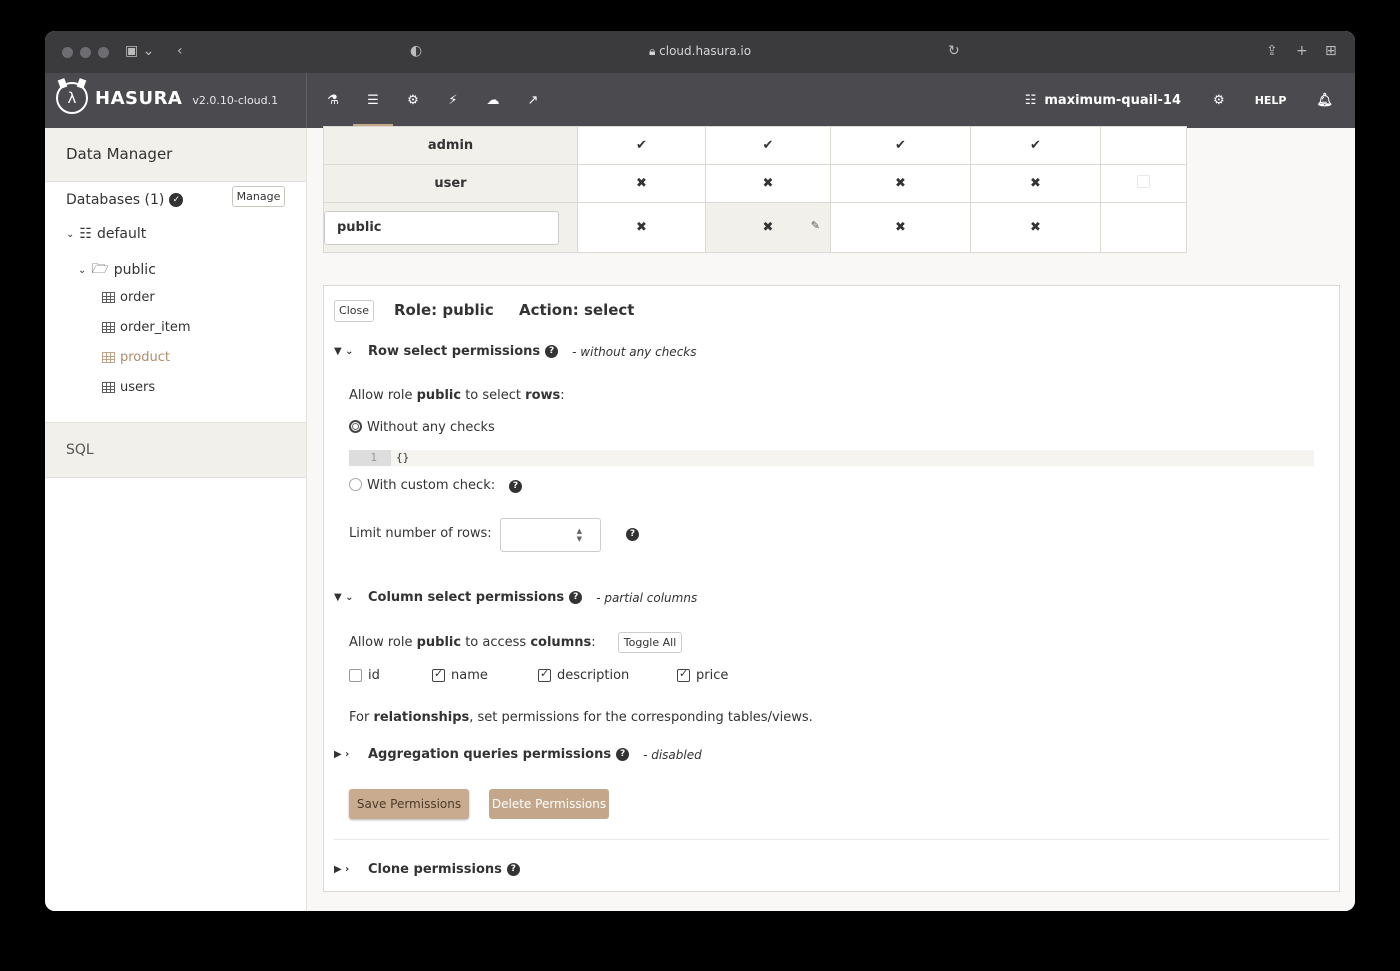 The width and height of the screenshot is (1400, 971). Describe the element at coordinates (1103, 100) in the screenshot. I see `project-selector: ☷ maximum-quail-14` at that location.